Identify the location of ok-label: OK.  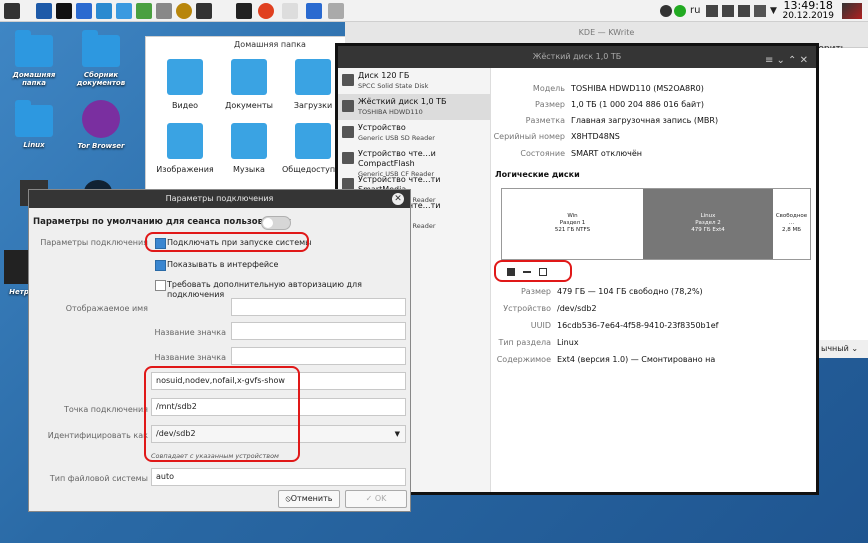
(380, 498).